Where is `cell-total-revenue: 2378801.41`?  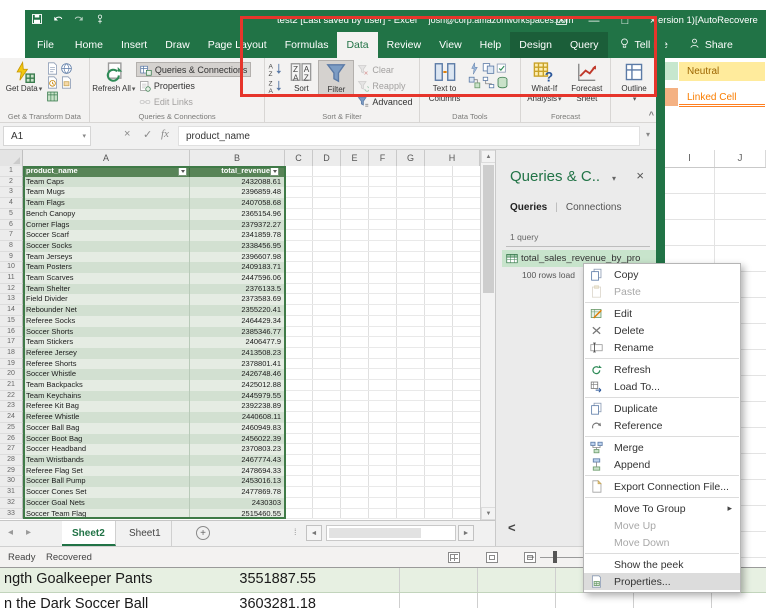 cell-total-revenue: 2378801.41 is located at coordinates (237, 364).